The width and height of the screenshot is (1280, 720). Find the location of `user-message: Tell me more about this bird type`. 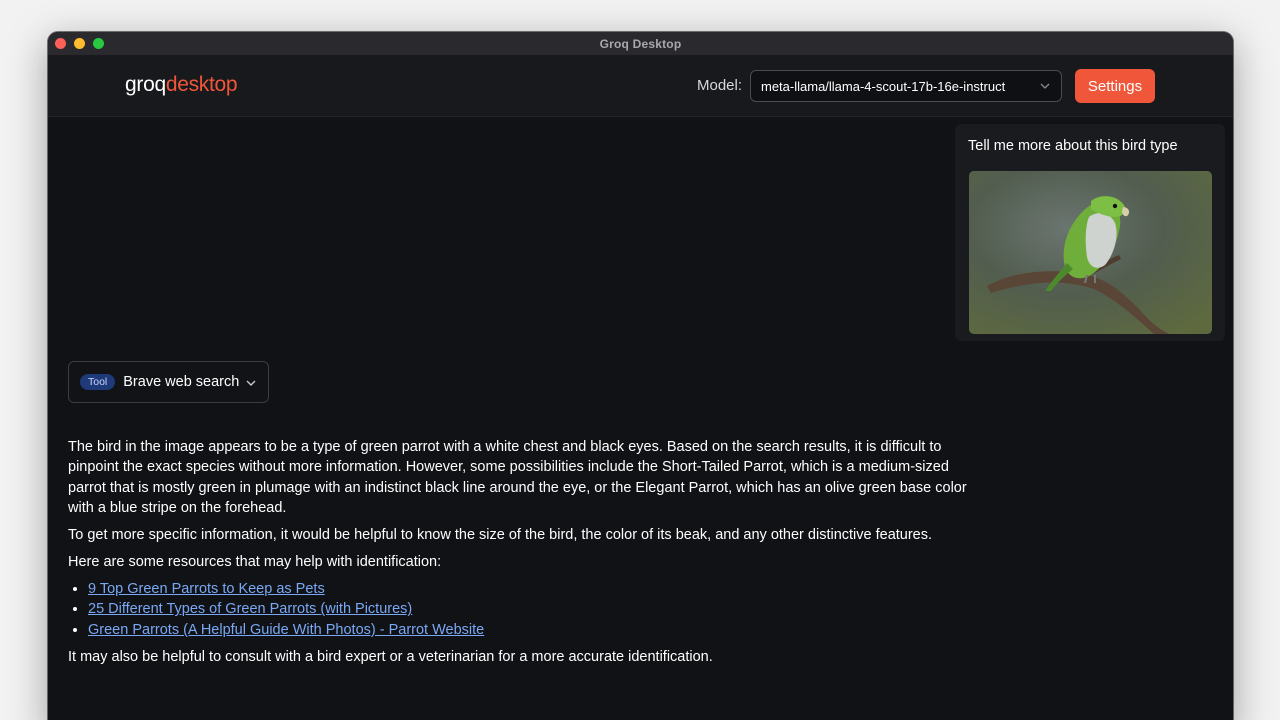

user-message: Tell me more about this bird type is located at coordinates (1090, 232).